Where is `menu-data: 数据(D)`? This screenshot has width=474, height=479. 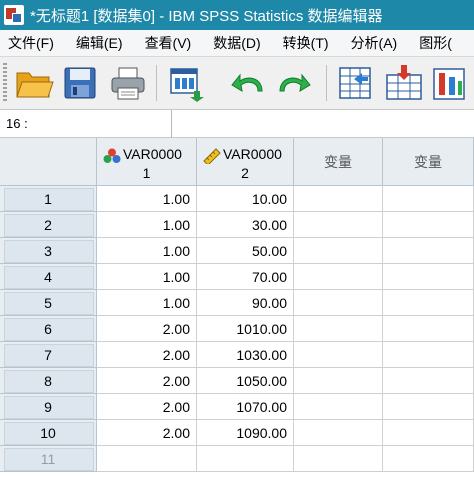 menu-data: 数据(D) is located at coordinates (236, 43).